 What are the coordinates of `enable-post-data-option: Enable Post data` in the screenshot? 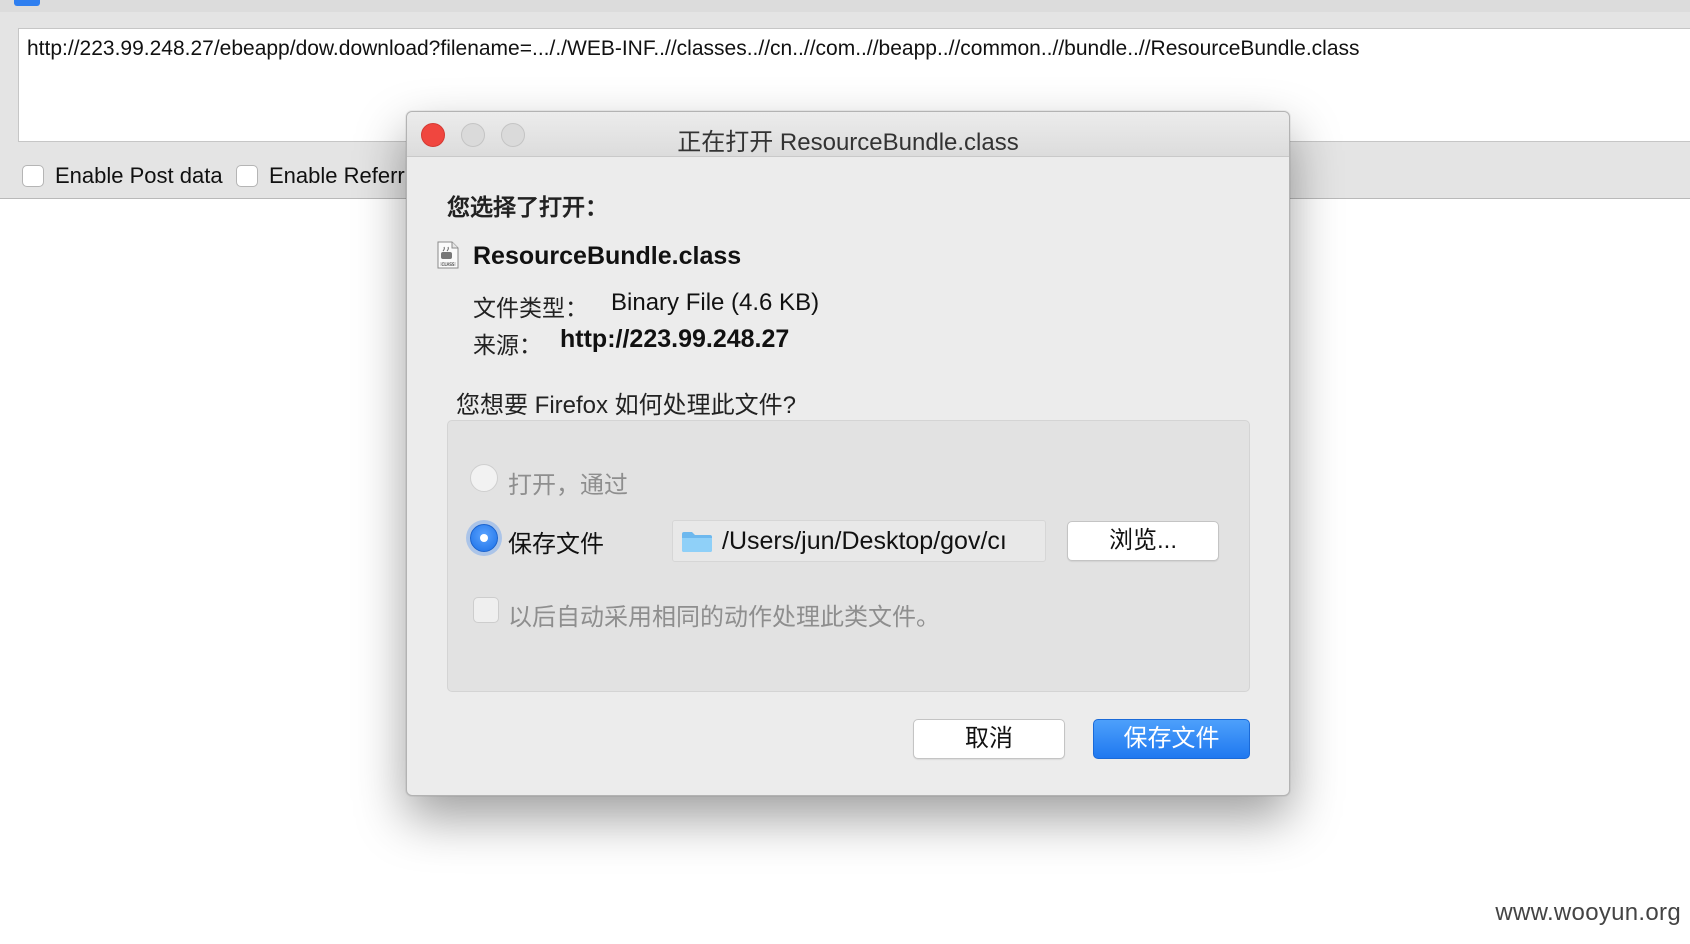 It's located at (122, 176).